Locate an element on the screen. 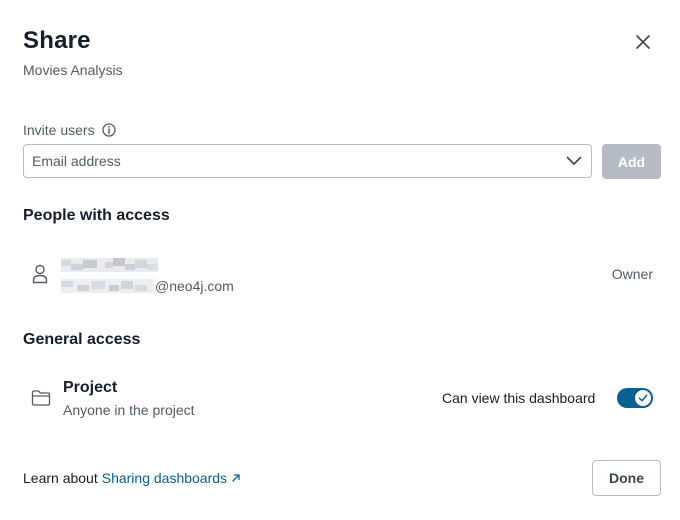  check-icon is located at coordinates (643, 398).